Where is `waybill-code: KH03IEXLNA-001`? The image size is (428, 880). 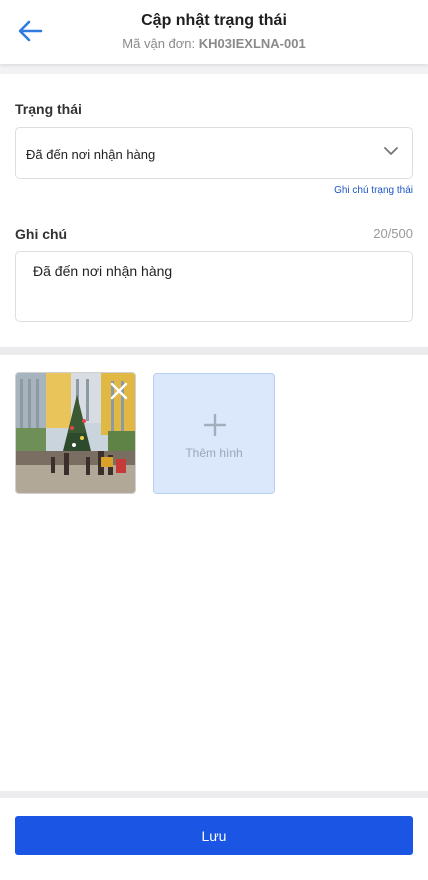
waybill-code: KH03IEXLNA-001 is located at coordinates (252, 43).